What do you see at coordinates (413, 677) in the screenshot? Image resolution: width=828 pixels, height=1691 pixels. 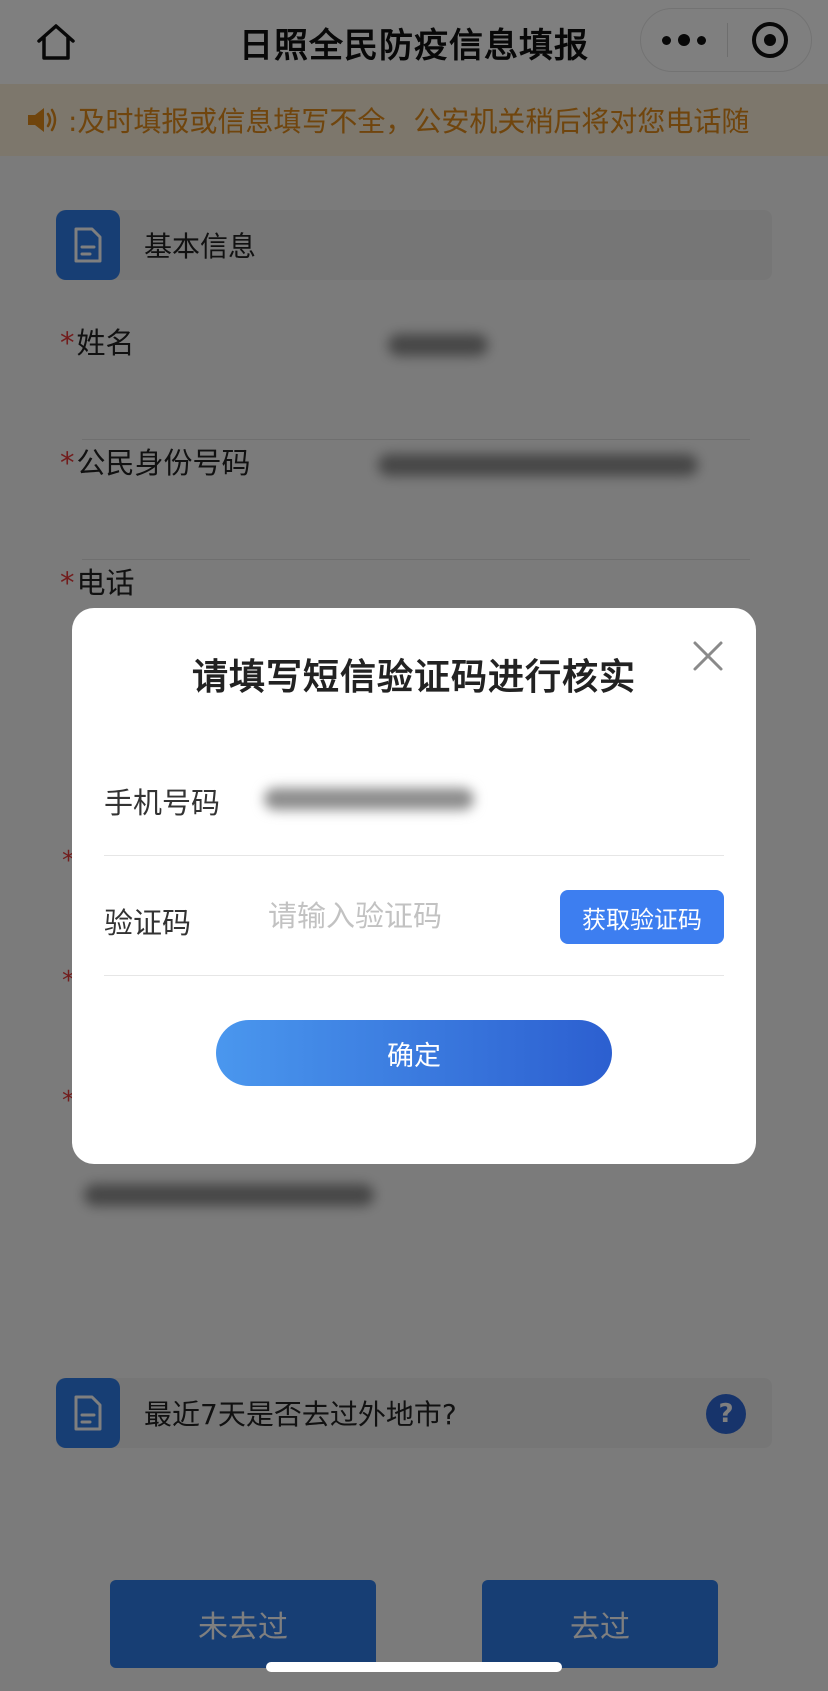 I see `dialog-title: 请填写短信验证码进行核实` at bounding box center [413, 677].